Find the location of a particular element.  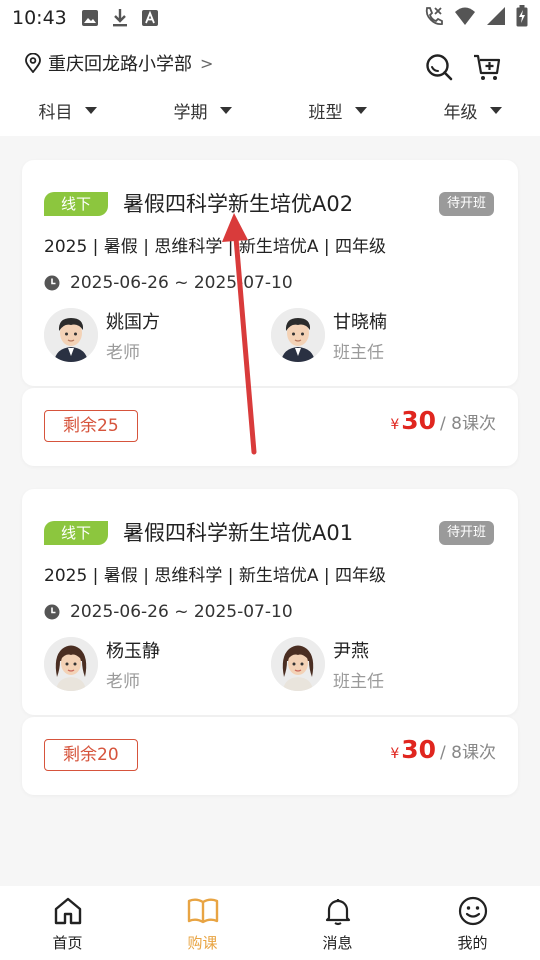

nav-label: 首页 is located at coordinates (67, 943).